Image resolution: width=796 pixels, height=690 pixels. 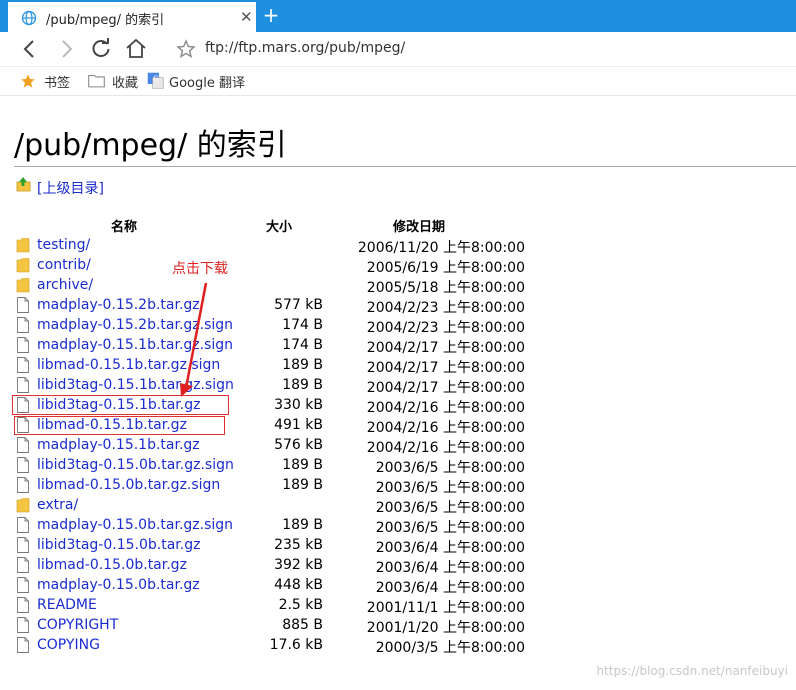 I want to click on file-size: 577 kB, so click(x=298, y=305).